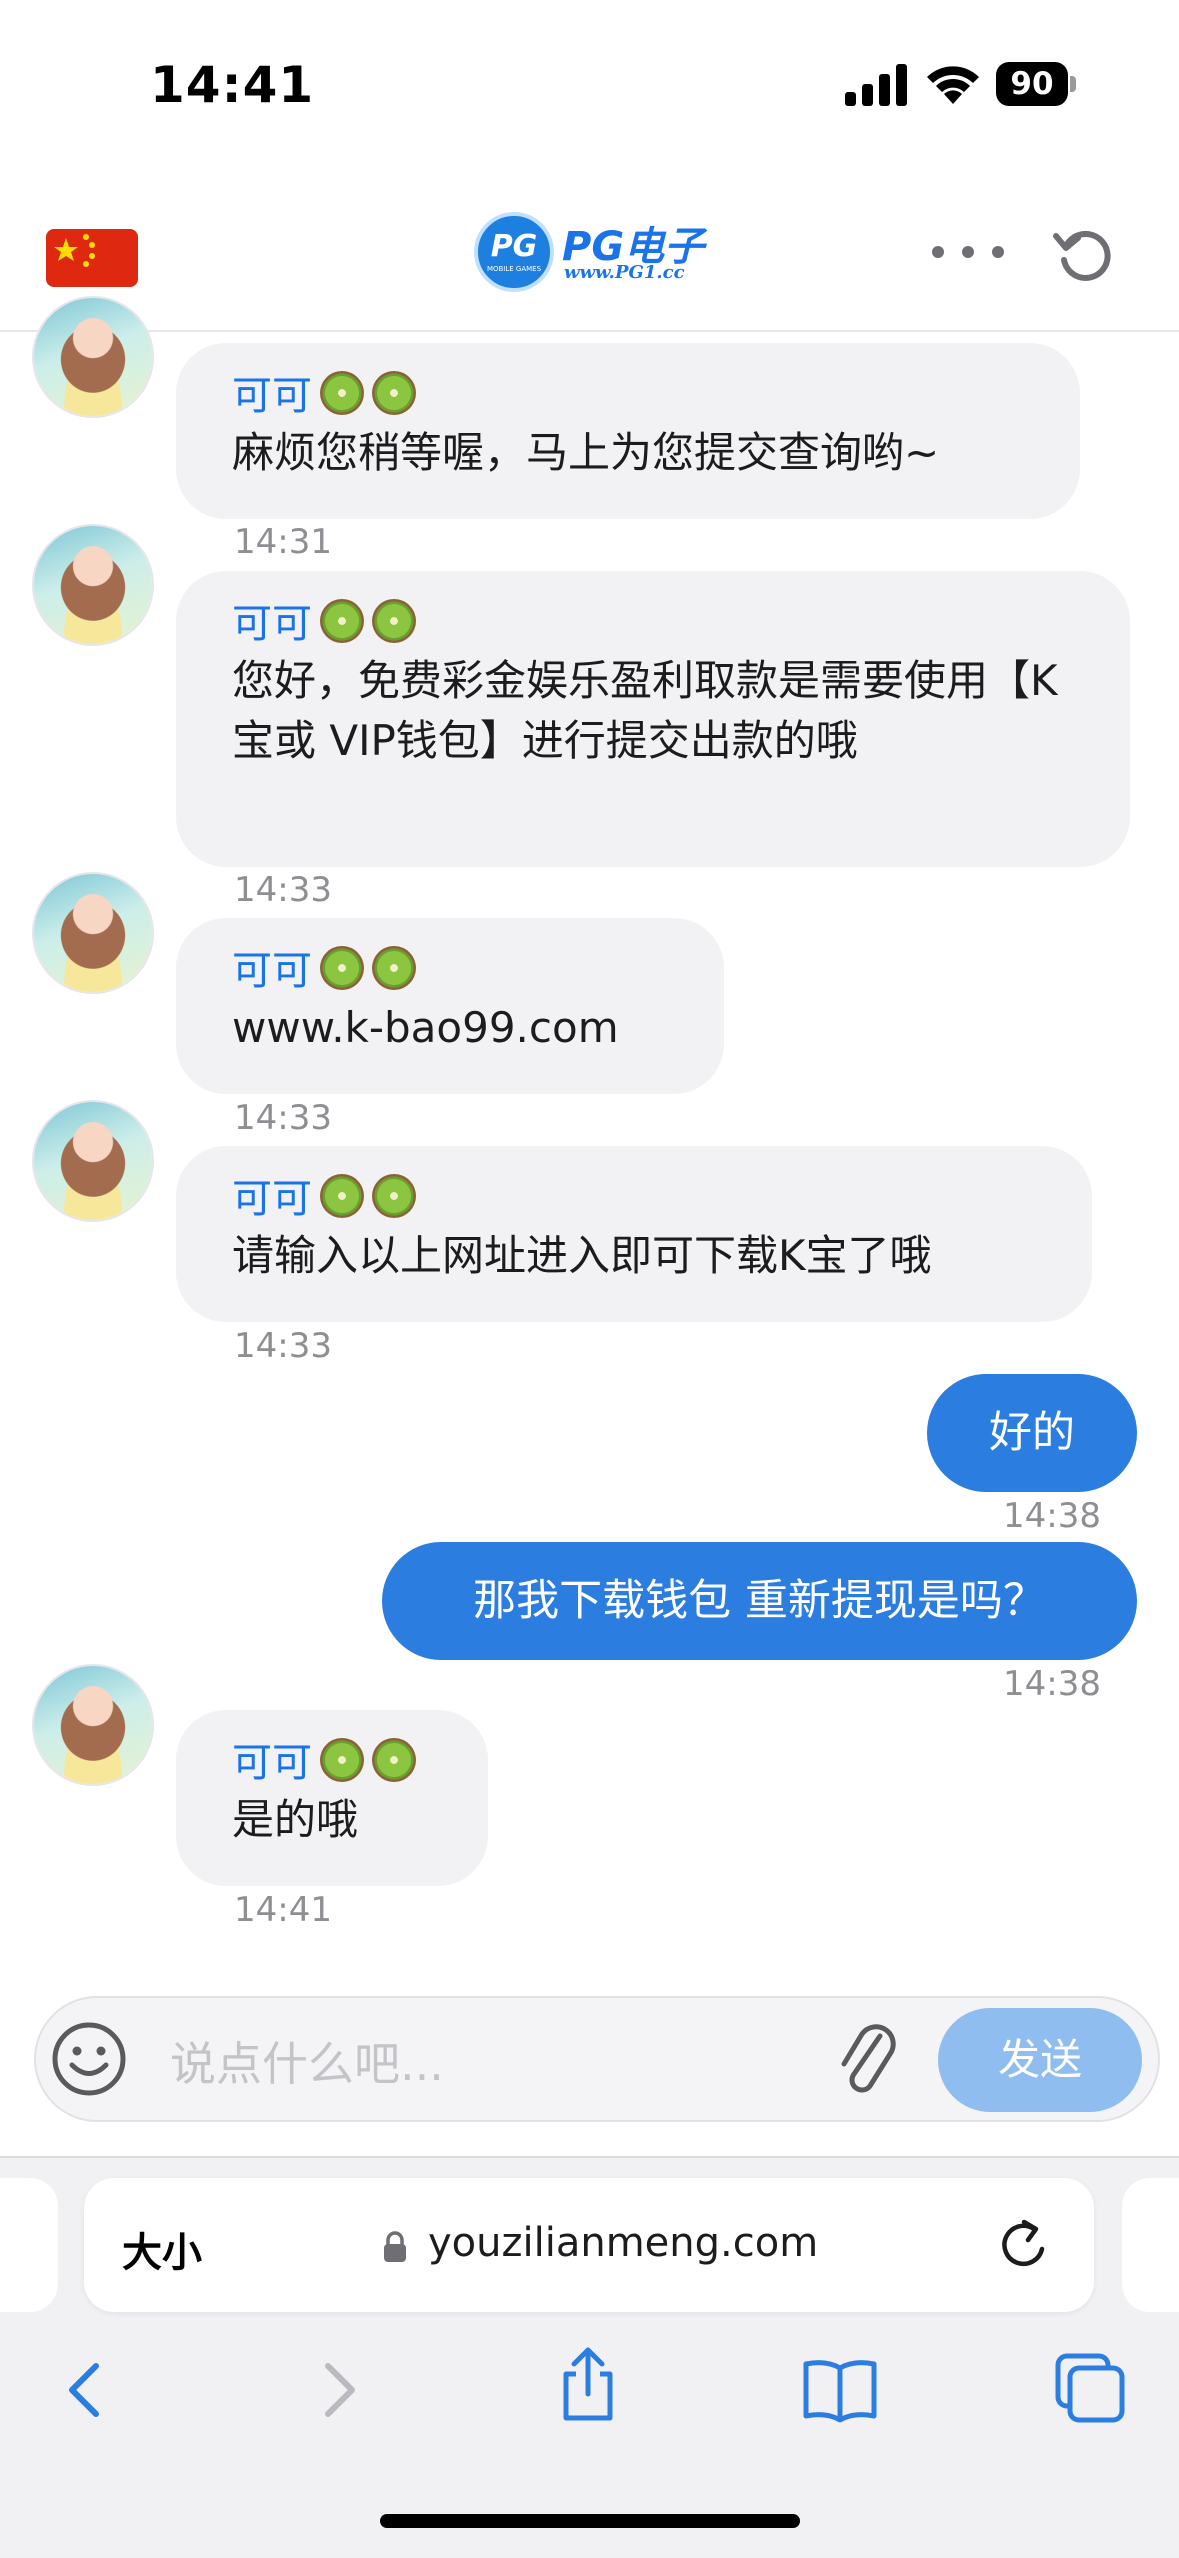 Image resolution: width=1179 pixels, height=2558 pixels. I want to click on wifi-icon, so click(953, 85).